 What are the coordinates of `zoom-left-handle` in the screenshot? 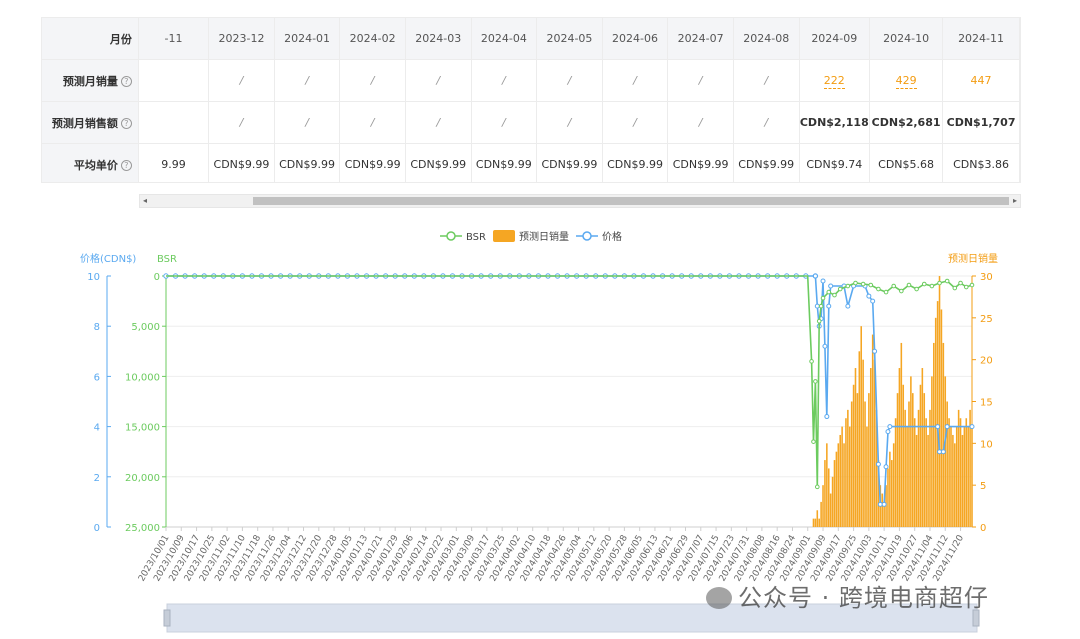 It's located at (167, 618).